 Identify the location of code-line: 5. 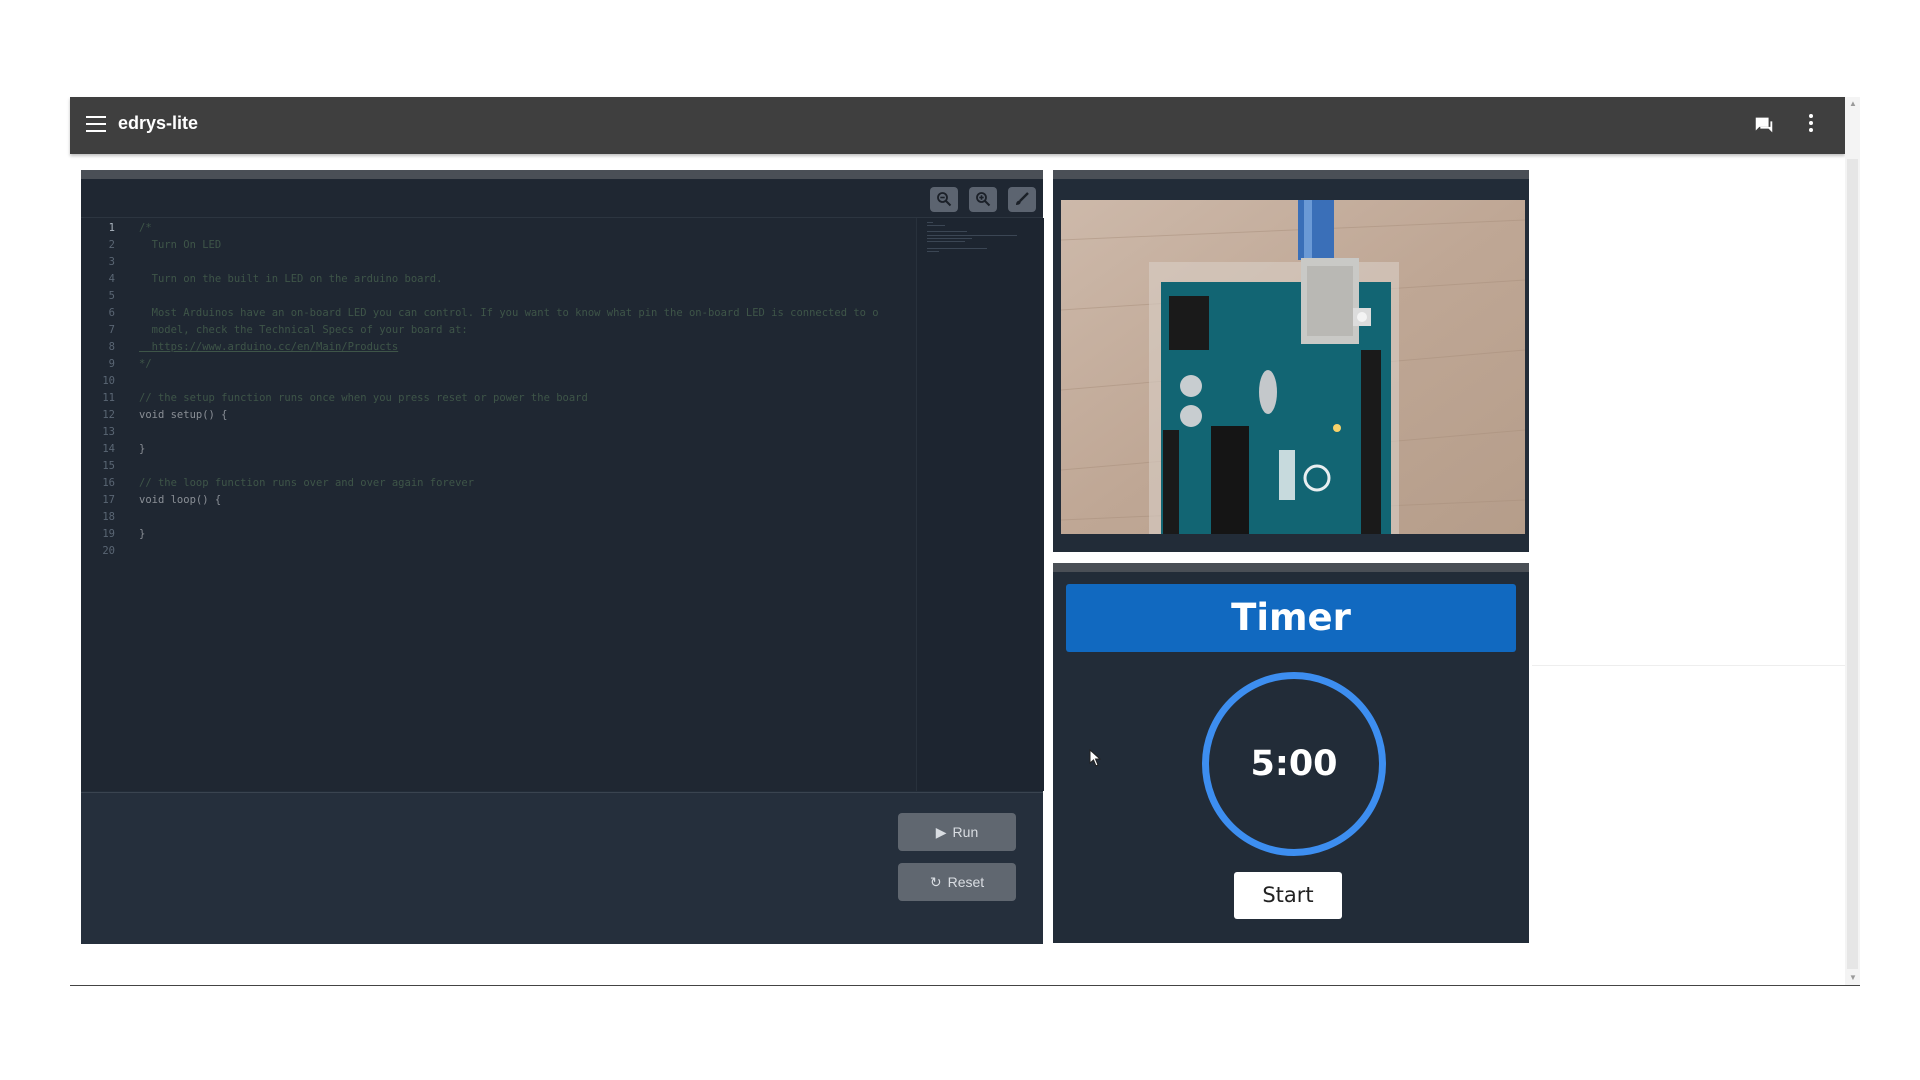
(111, 296).